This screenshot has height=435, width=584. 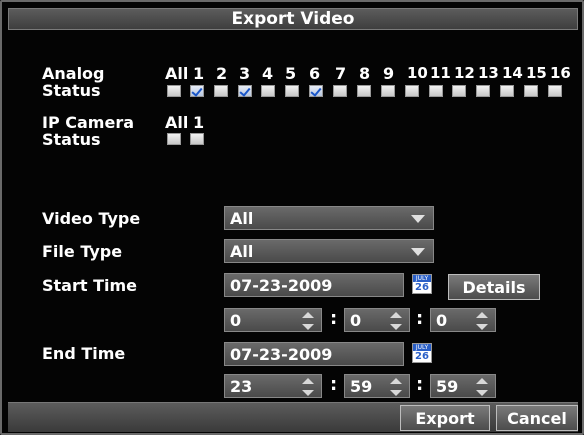 I want to click on start-hour-value: 0, so click(x=236, y=320).